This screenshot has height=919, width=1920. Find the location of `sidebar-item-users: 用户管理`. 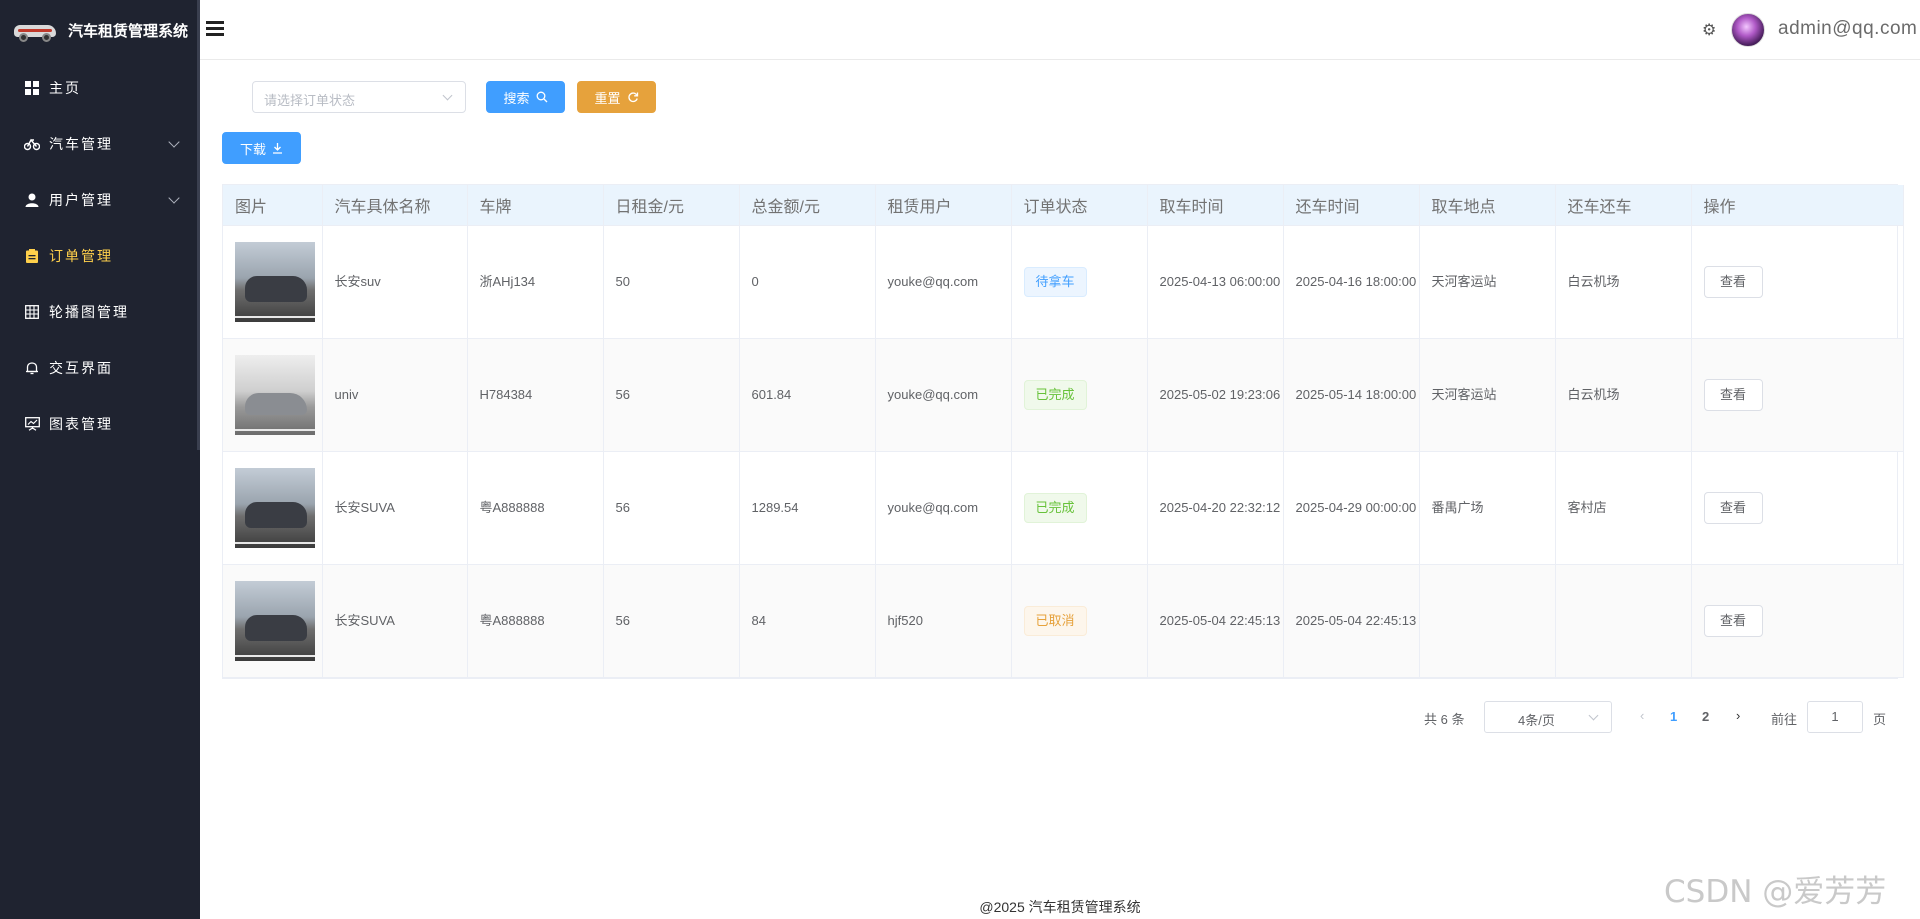

sidebar-item-users: 用户管理 is located at coordinates (100, 200).